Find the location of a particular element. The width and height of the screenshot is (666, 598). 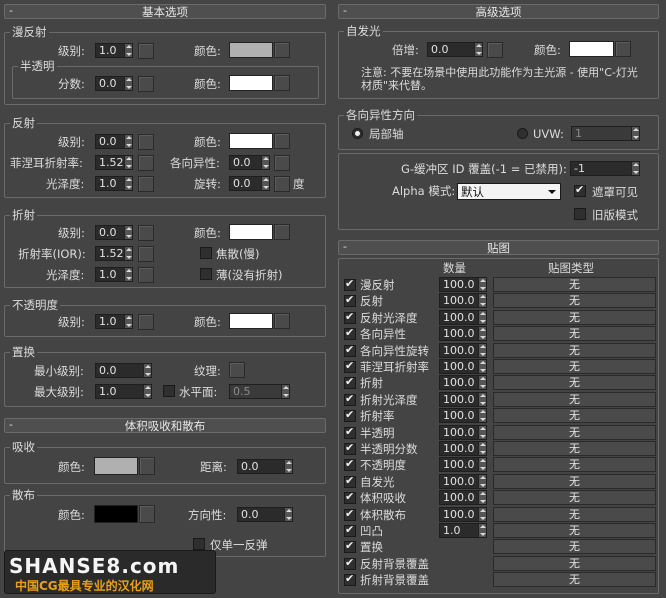

basic-options-rollout: - 基本选项 is located at coordinates (165, 11).